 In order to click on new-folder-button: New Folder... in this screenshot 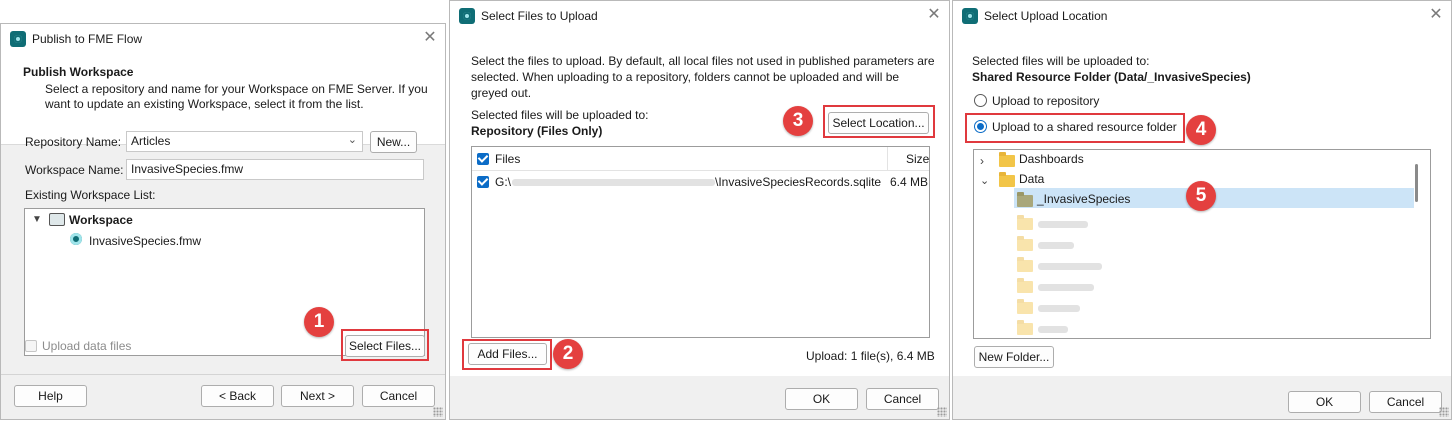, I will do `click(1014, 357)`.